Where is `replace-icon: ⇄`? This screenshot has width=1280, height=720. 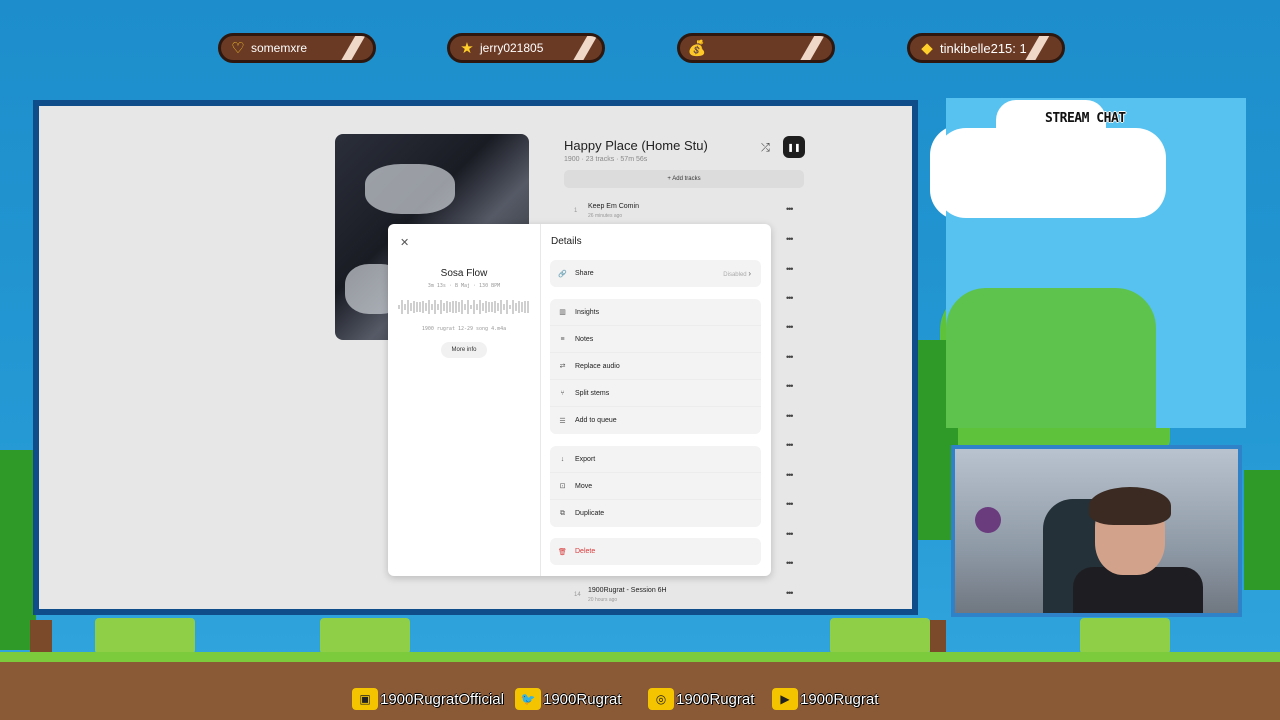
replace-icon: ⇄ is located at coordinates (562, 366).